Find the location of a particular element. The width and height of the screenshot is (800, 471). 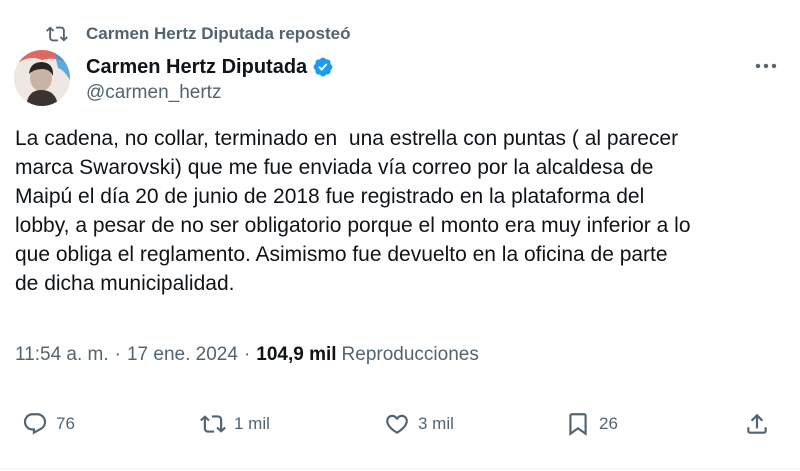

action-bar: 76 1 mil 3 mil 26 is located at coordinates (400, 424).